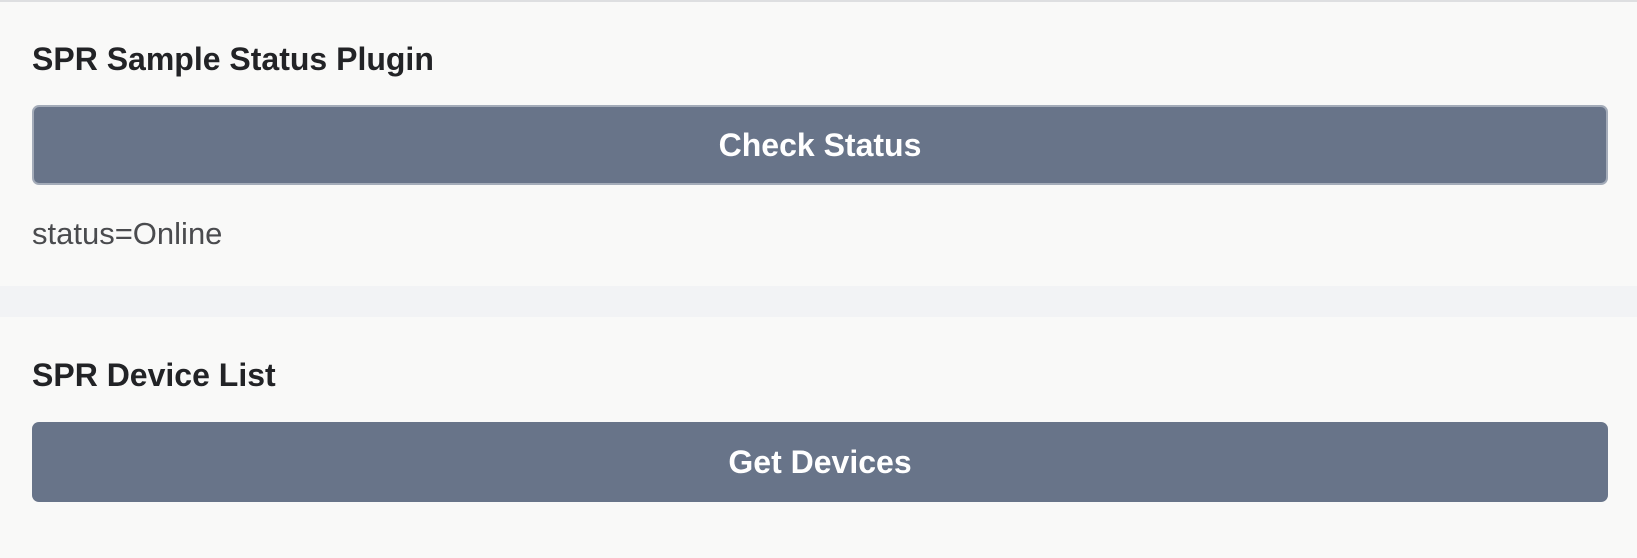 This screenshot has width=1637, height=558. I want to click on check-status-button: Check Status, so click(820, 145).